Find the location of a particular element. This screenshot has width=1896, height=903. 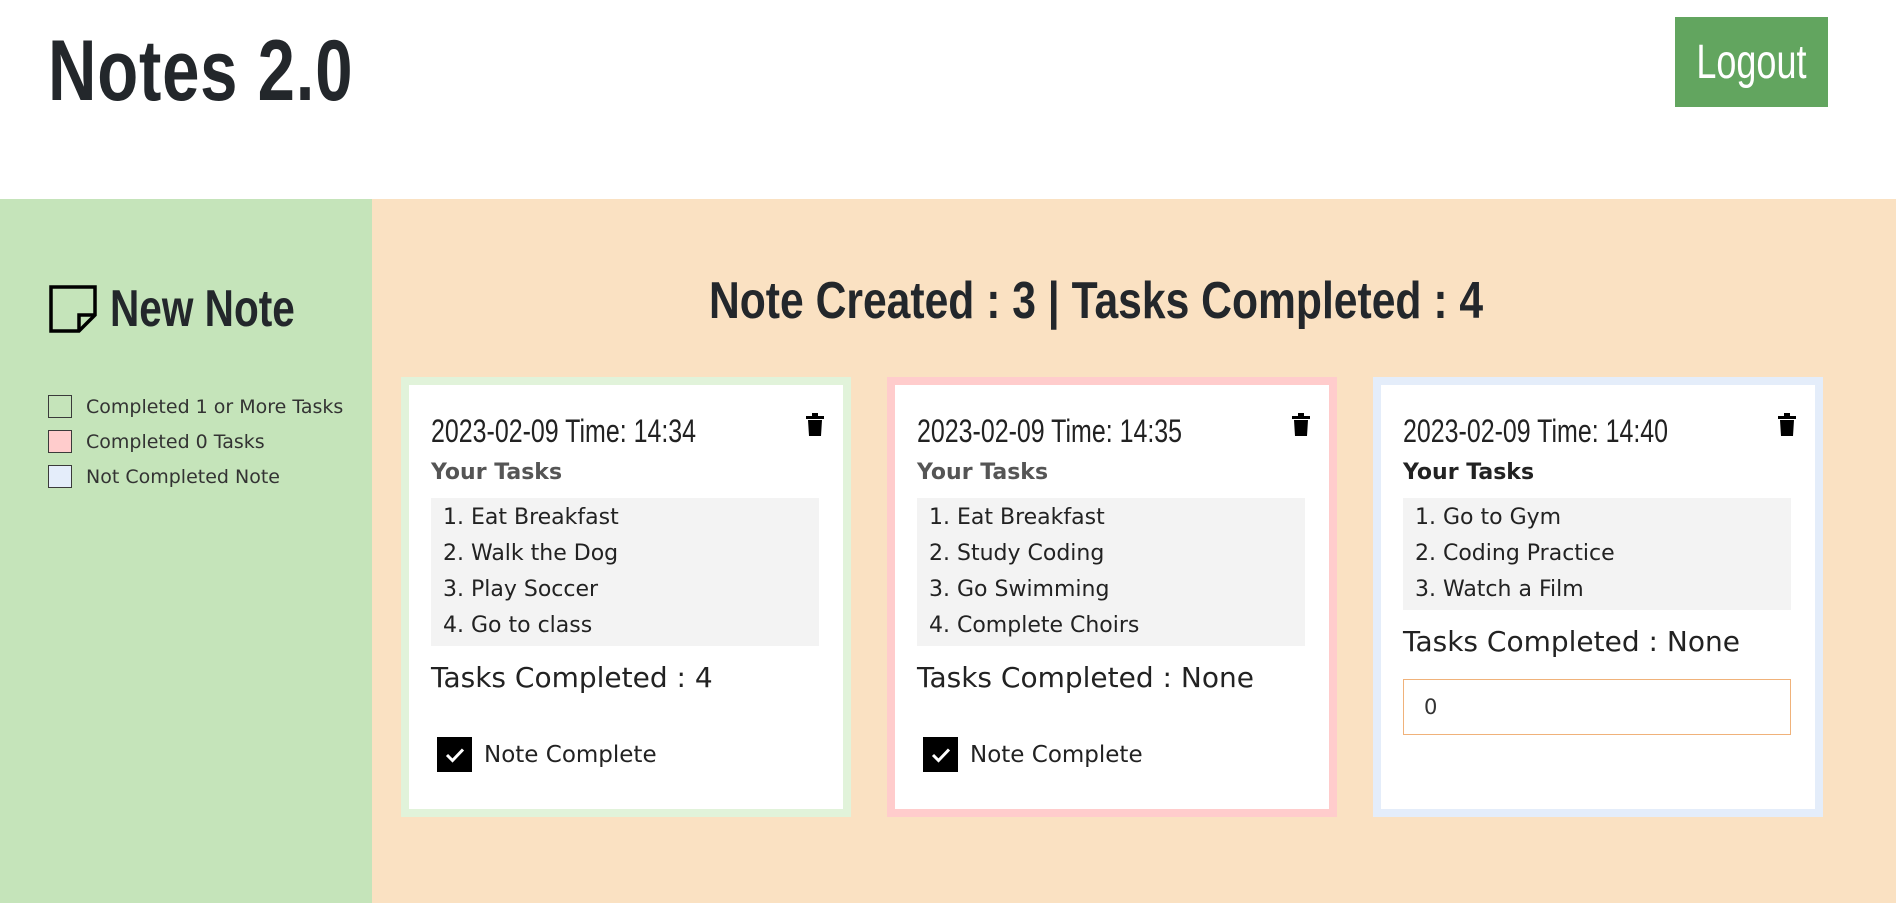

note-date: 2023-02-09 Time: 14:34 is located at coordinates (564, 431).